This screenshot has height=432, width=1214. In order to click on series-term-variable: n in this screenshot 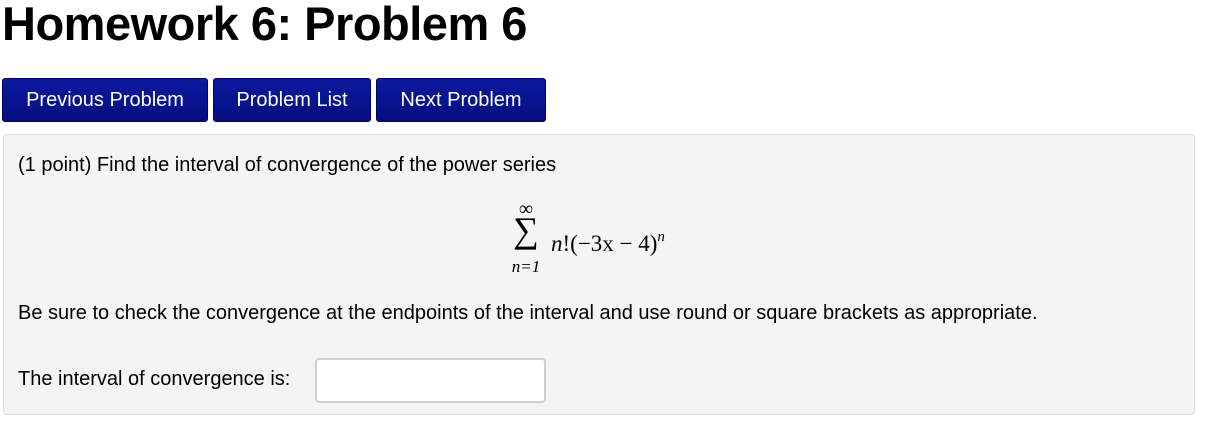, I will do `click(557, 243)`.